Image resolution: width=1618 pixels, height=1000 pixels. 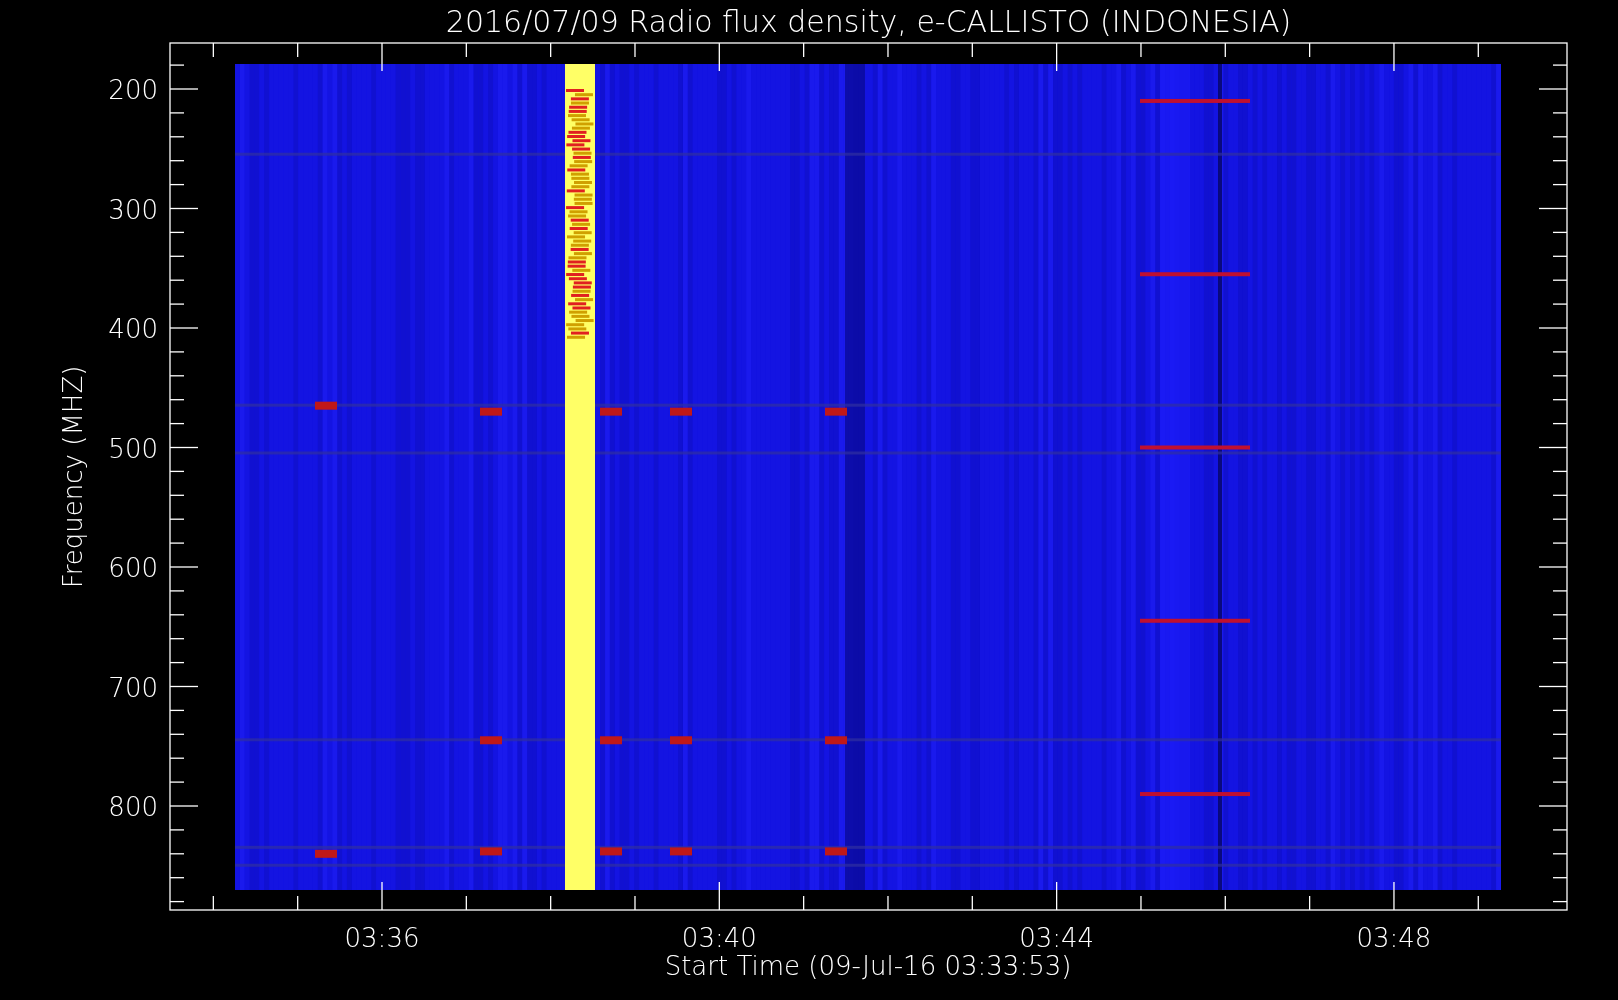 I want to click on y-tick-label: 300, so click(x=133, y=209).